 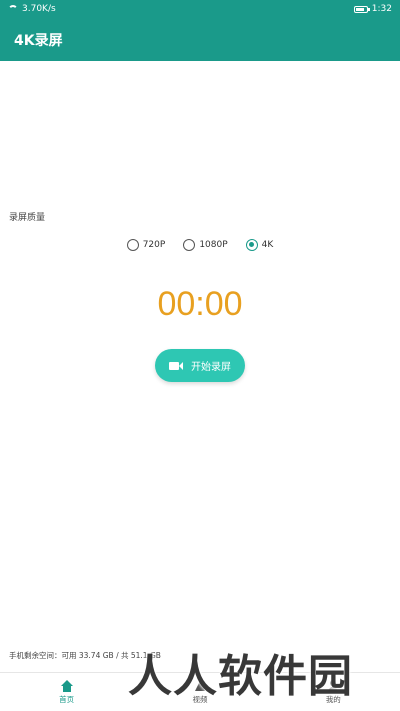 What do you see at coordinates (39, 9) in the screenshot?
I see `network-speed: 3.70K/s` at bounding box center [39, 9].